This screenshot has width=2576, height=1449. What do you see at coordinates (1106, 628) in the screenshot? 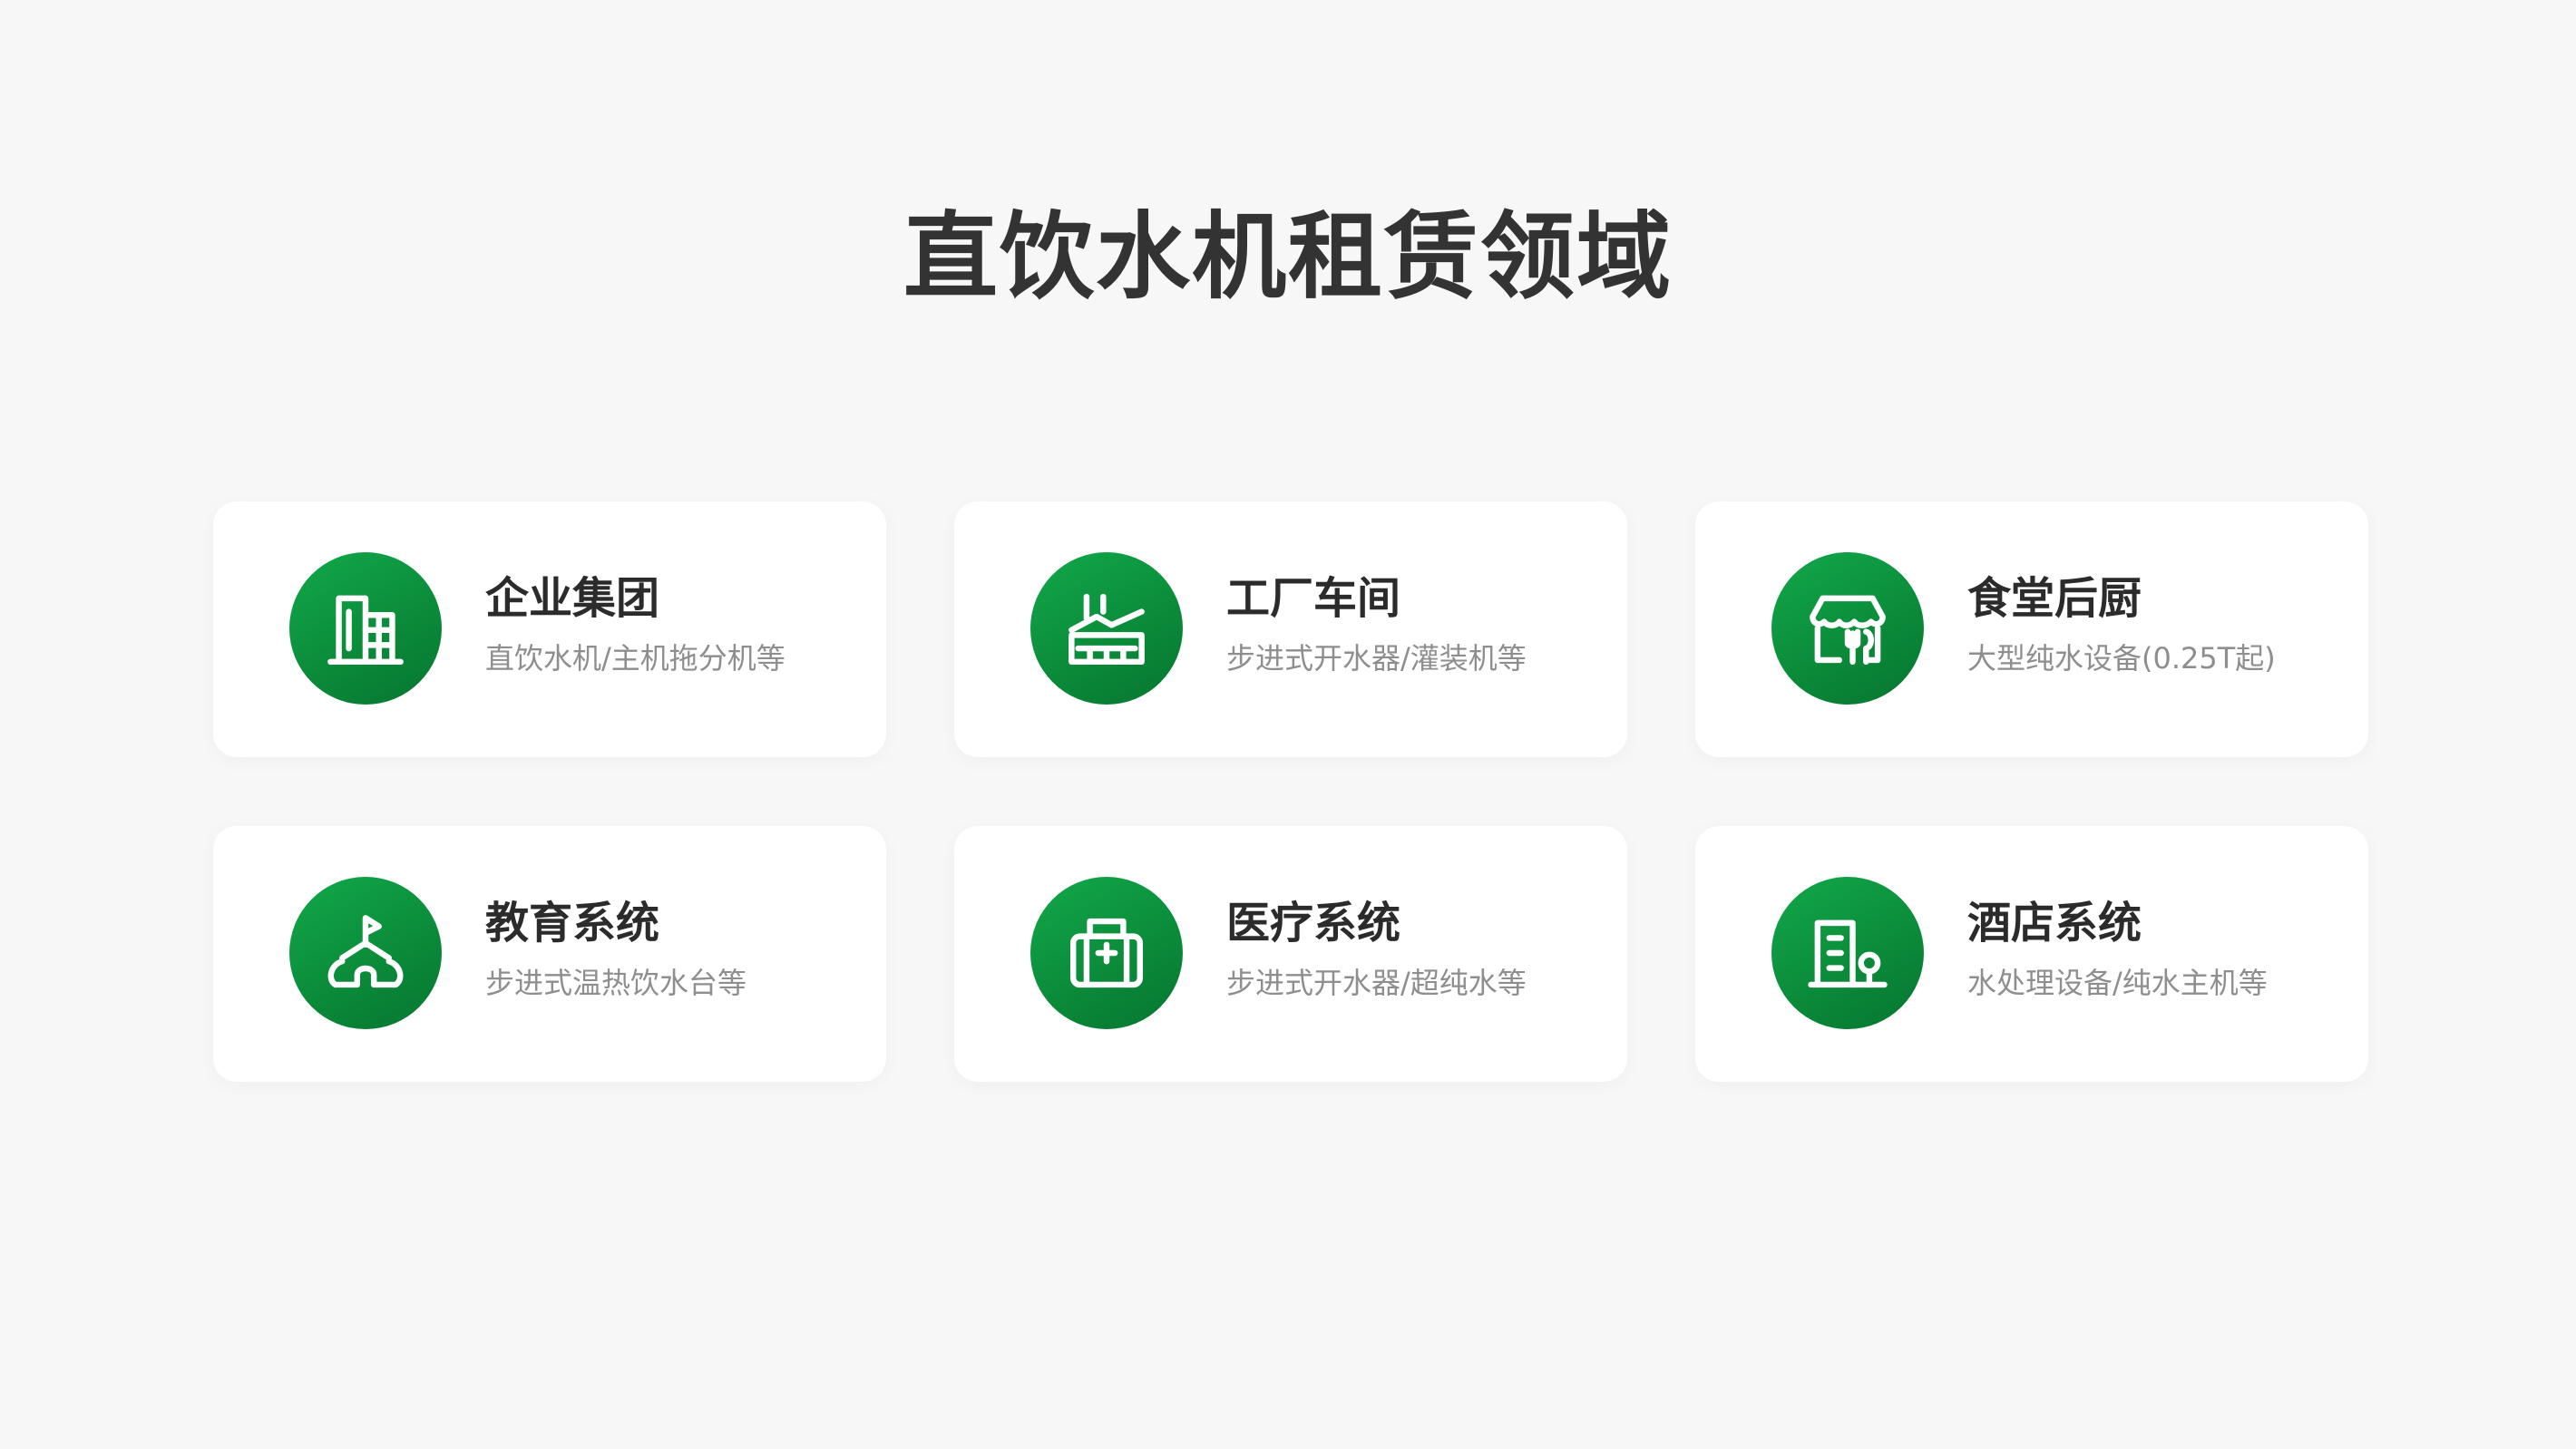
I see `factory-icon` at bounding box center [1106, 628].